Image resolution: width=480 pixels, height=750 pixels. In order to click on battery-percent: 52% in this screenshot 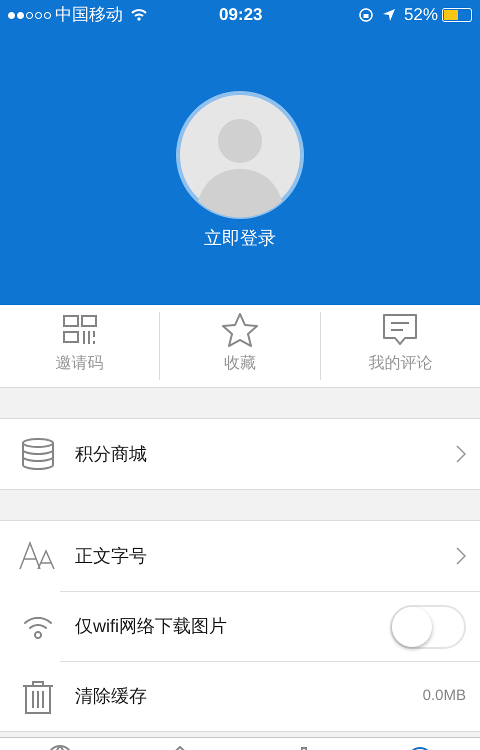, I will do `click(421, 15)`.